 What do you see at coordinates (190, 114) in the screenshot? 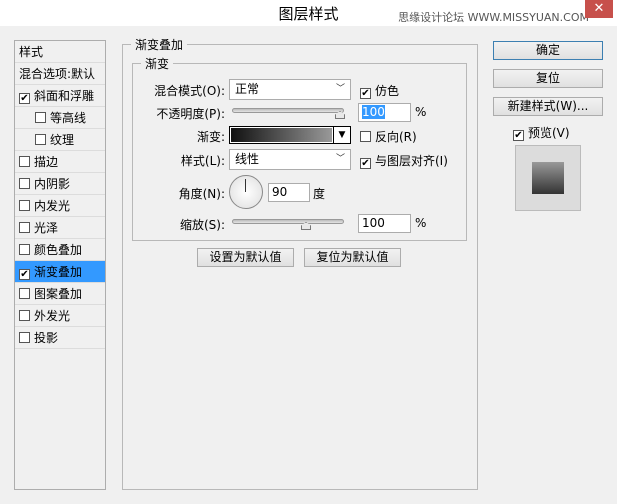
I see `opacity-label: 不透明度(P):` at bounding box center [190, 114].